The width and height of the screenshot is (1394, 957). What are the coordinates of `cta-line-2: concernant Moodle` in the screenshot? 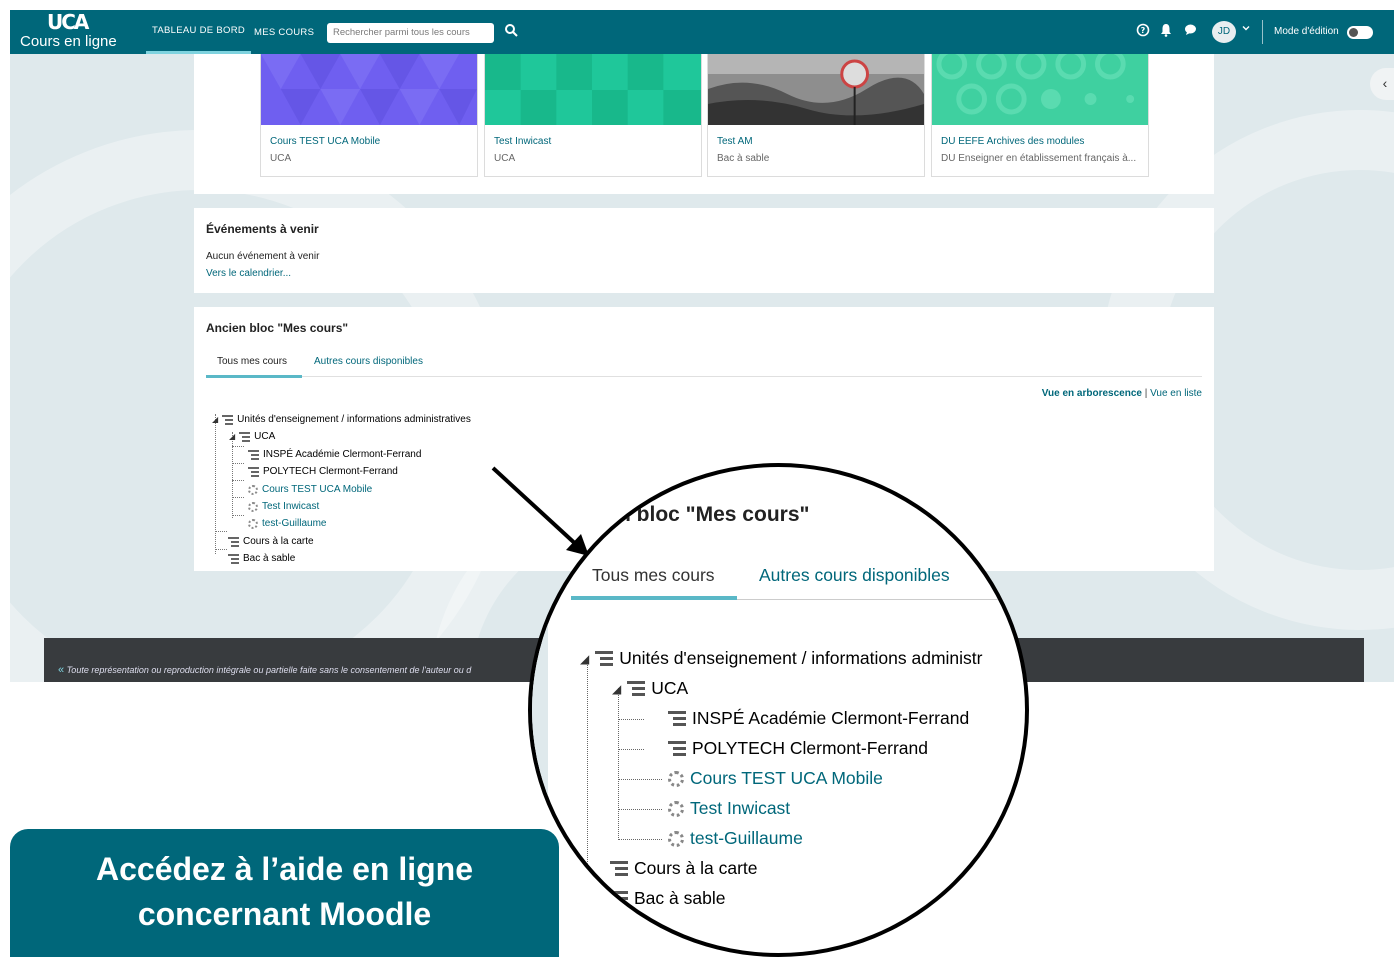 It's located at (284, 914).